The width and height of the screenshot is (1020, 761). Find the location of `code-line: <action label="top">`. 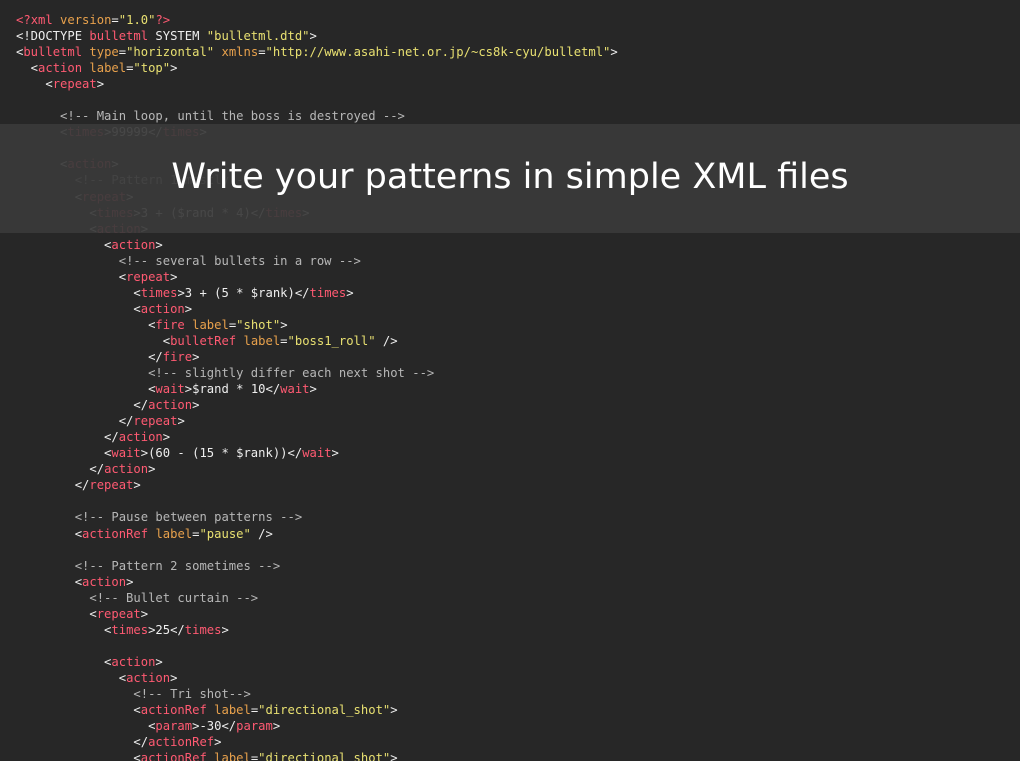

code-line: <action label="top"> is located at coordinates (317, 68).